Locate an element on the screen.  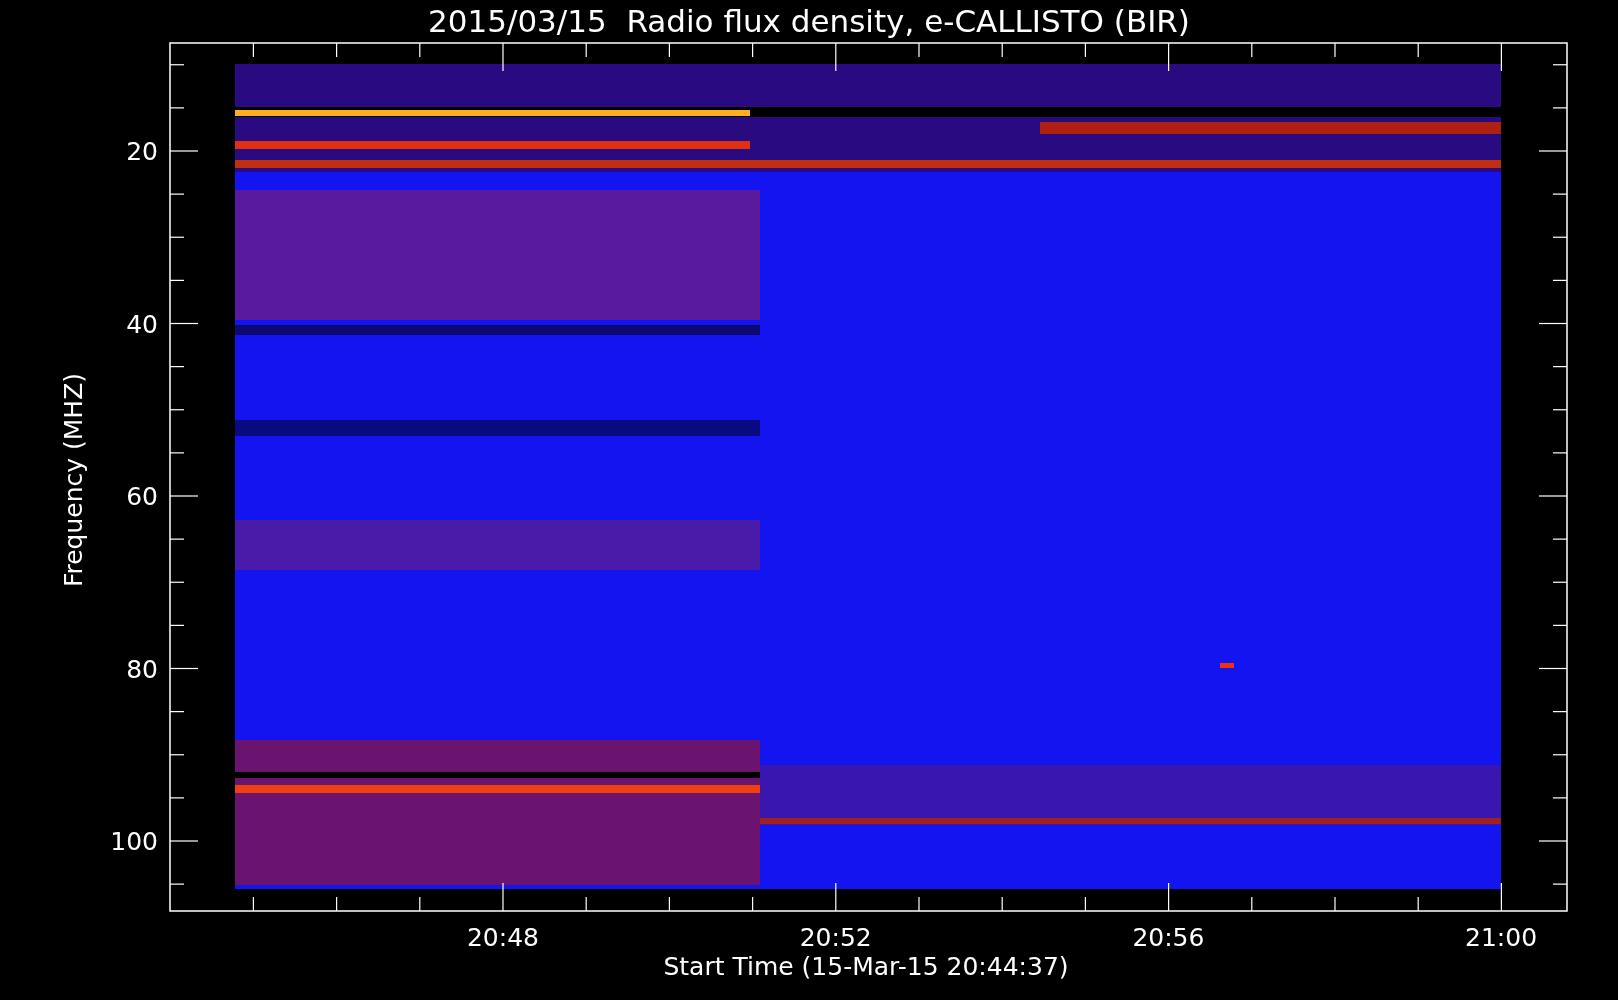
tick-label: 40 is located at coordinates (142, 324).